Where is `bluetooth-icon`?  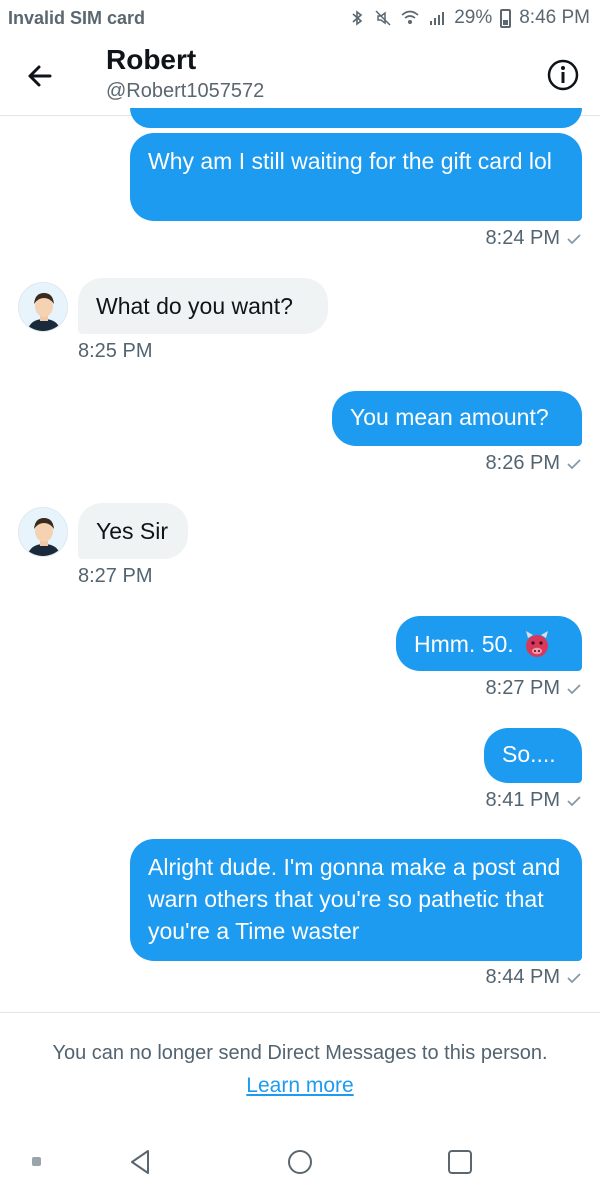 bluetooth-icon is located at coordinates (357, 18).